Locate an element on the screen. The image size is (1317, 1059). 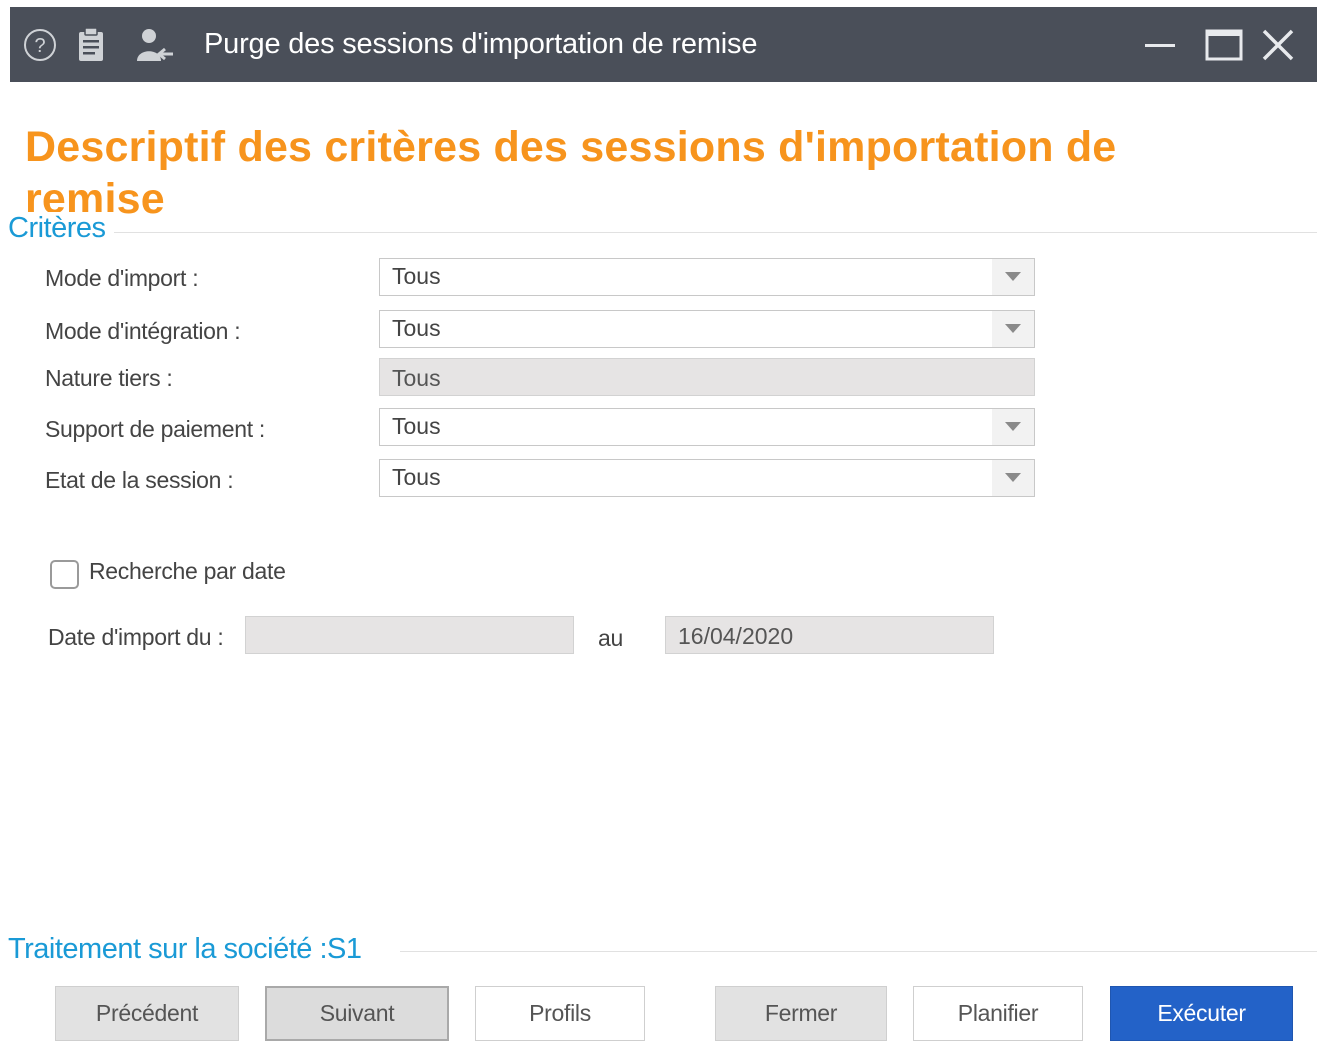
mode-import-label: Mode d'import : is located at coordinates (122, 278).